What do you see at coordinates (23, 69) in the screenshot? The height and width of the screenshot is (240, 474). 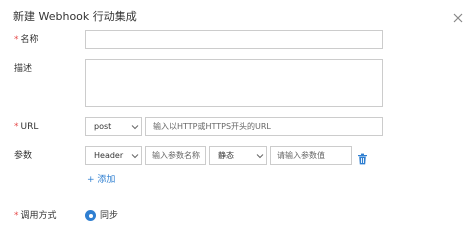 I see `description-label: 描述` at bounding box center [23, 69].